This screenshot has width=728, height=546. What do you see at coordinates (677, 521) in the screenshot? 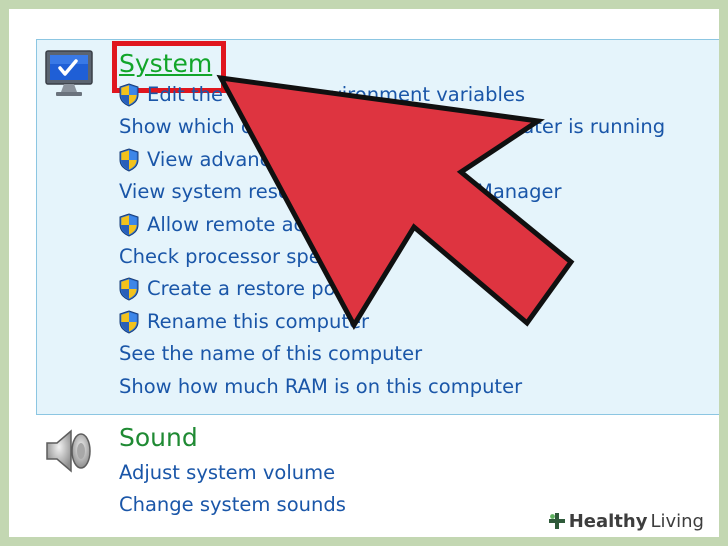
I see `watermark-brand-2: Living` at bounding box center [677, 521].